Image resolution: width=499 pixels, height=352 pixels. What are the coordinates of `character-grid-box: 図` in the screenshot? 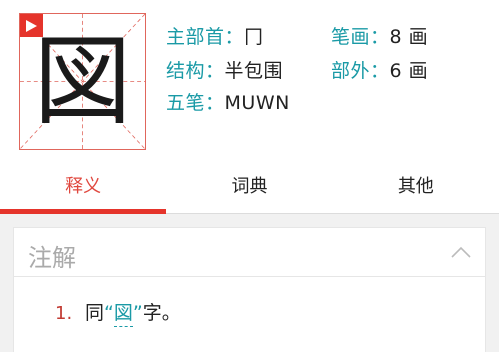 It's located at (82, 81).